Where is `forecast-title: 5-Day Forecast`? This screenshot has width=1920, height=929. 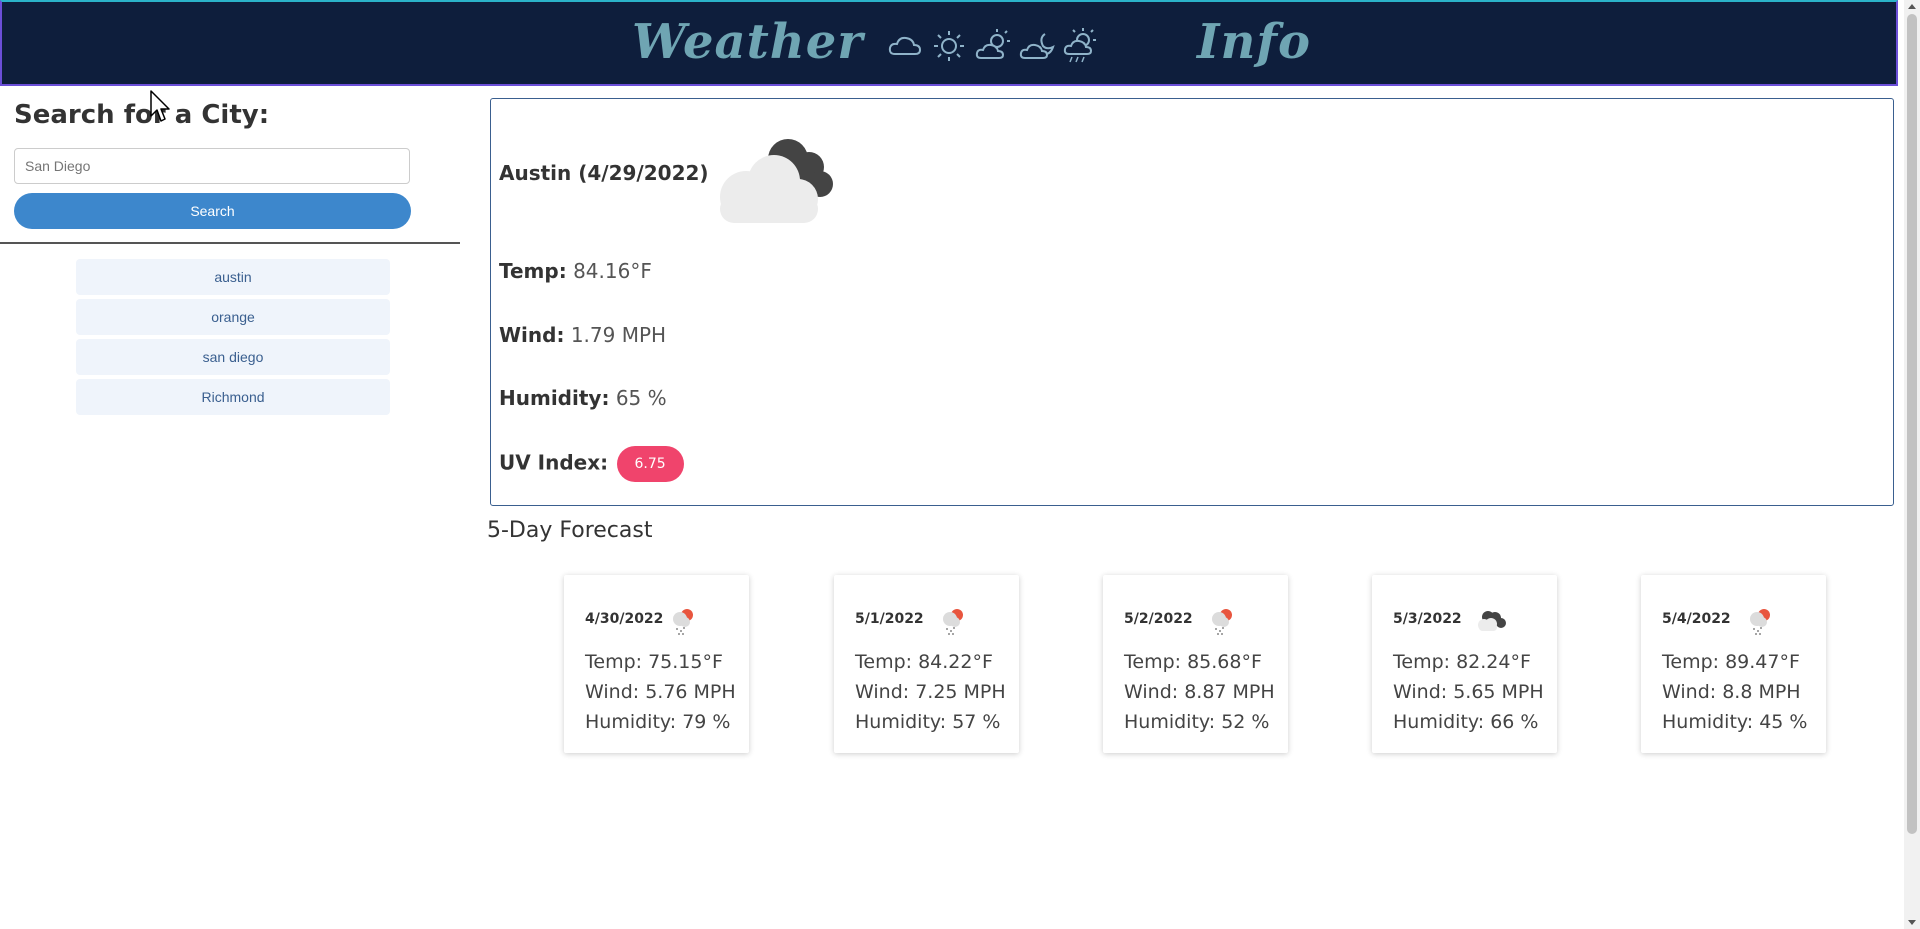 forecast-title: 5-Day Forecast is located at coordinates (570, 530).